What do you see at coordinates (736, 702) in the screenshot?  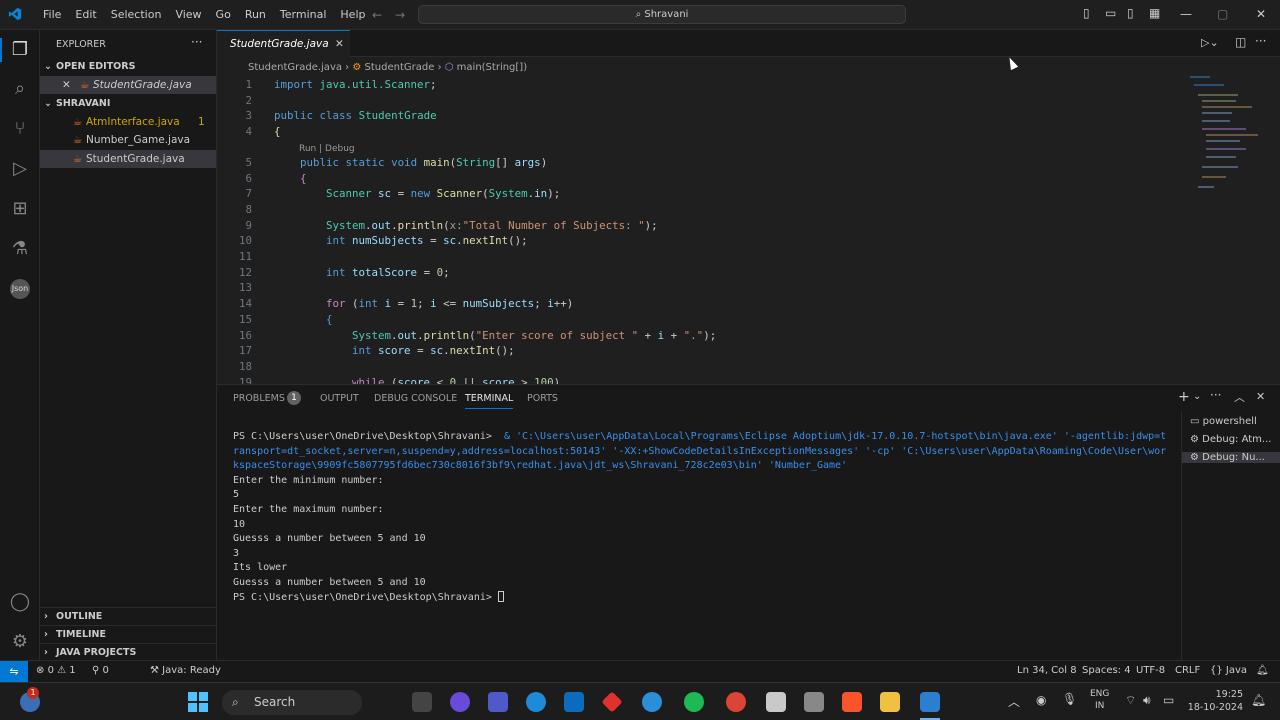 I see `chrome-icon` at bounding box center [736, 702].